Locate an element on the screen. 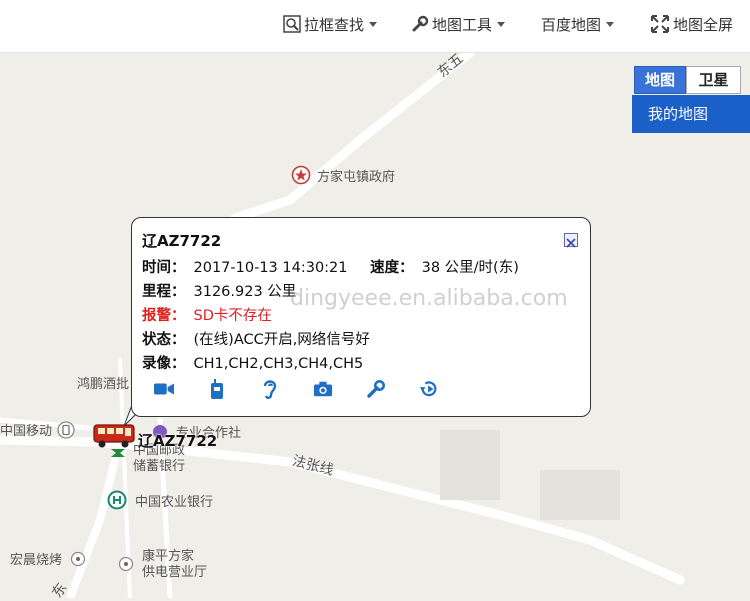  map-tools-button: 地图工具 is located at coordinates (458, 24).